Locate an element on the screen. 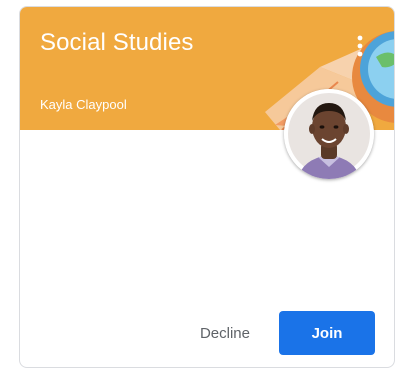  more-vertical-icon is located at coordinates (360, 46).